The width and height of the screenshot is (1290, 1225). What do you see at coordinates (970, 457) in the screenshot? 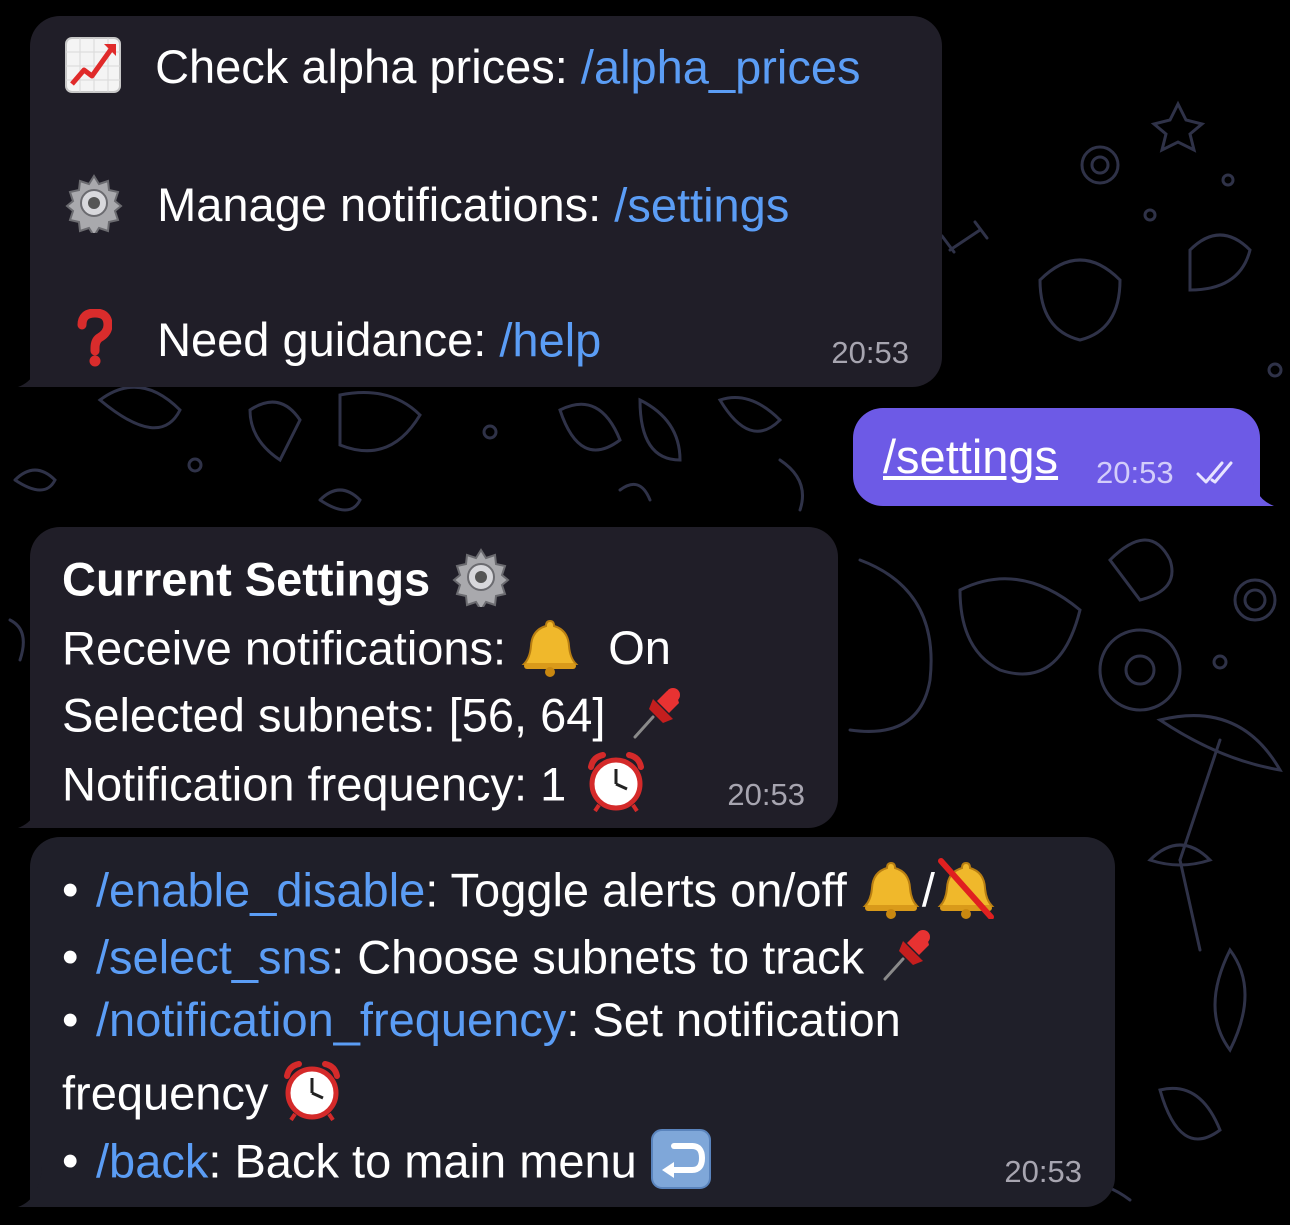
I see `outgoing-settings-command: /settings` at bounding box center [970, 457].